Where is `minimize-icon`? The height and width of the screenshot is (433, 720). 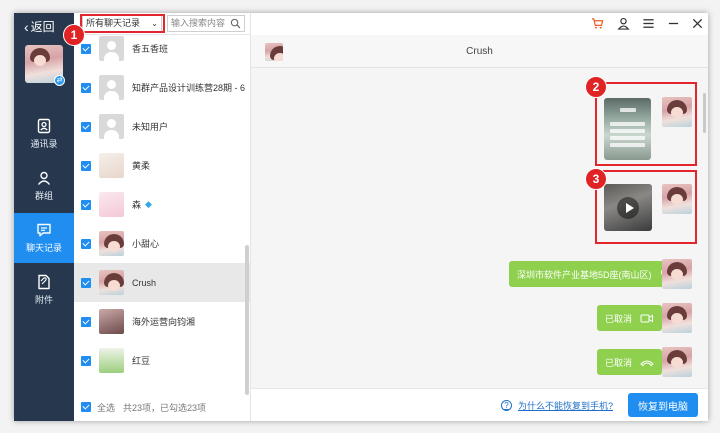 minimize-icon is located at coordinates (673, 23).